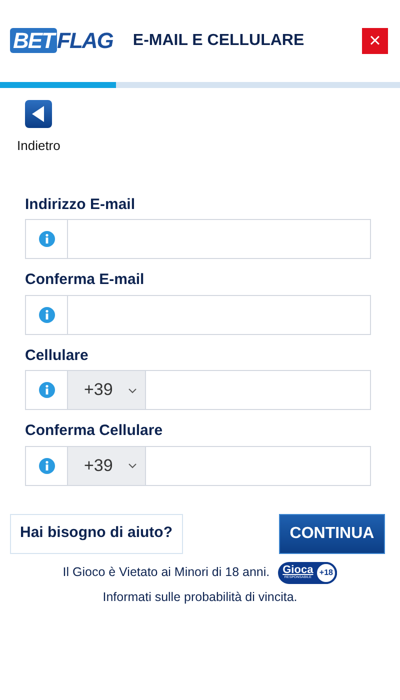 The image size is (400, 700). What do you see at coordinates (94, 431) in the screenshot?
I see `field-label: Conferma Cellulare` at bounding box center [94, 431].